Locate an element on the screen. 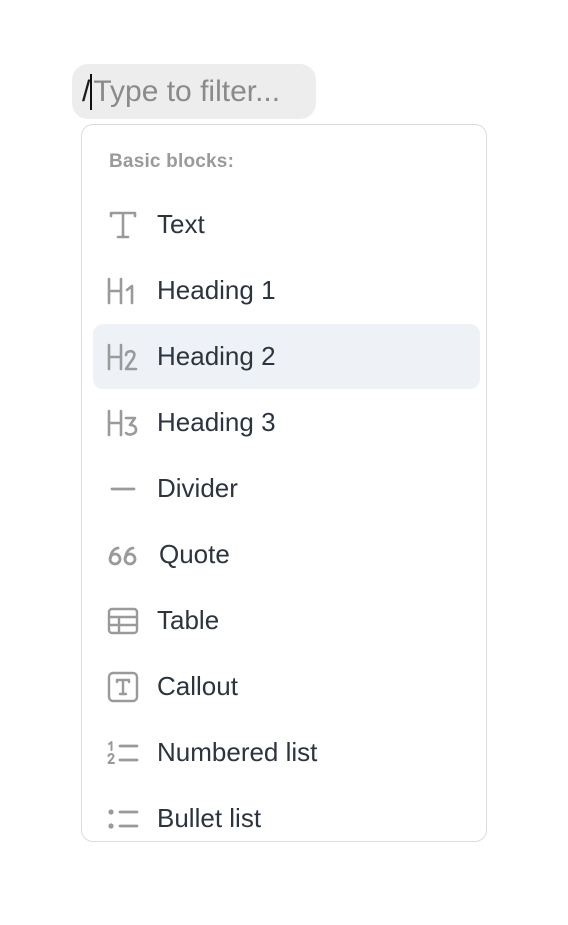  slash-command-char: / is located at coordinates (86, 91).